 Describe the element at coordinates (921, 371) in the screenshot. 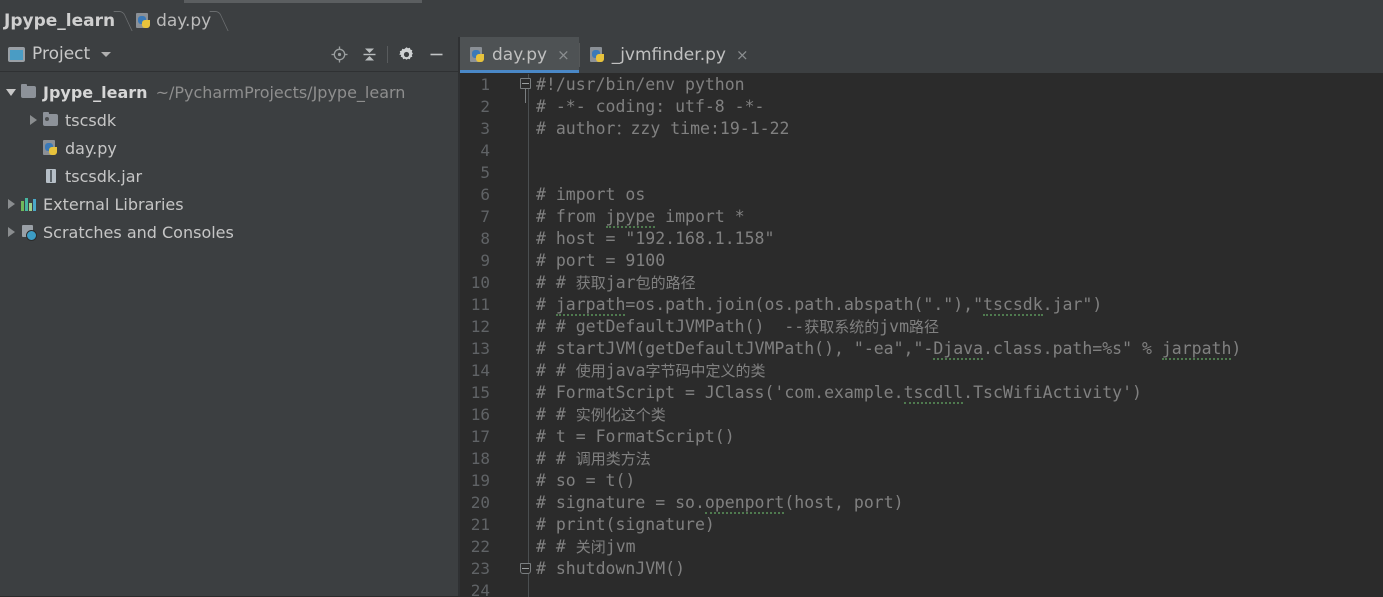

I see `code-line: 14 # # 使用java字节码中定义的类` at that location.